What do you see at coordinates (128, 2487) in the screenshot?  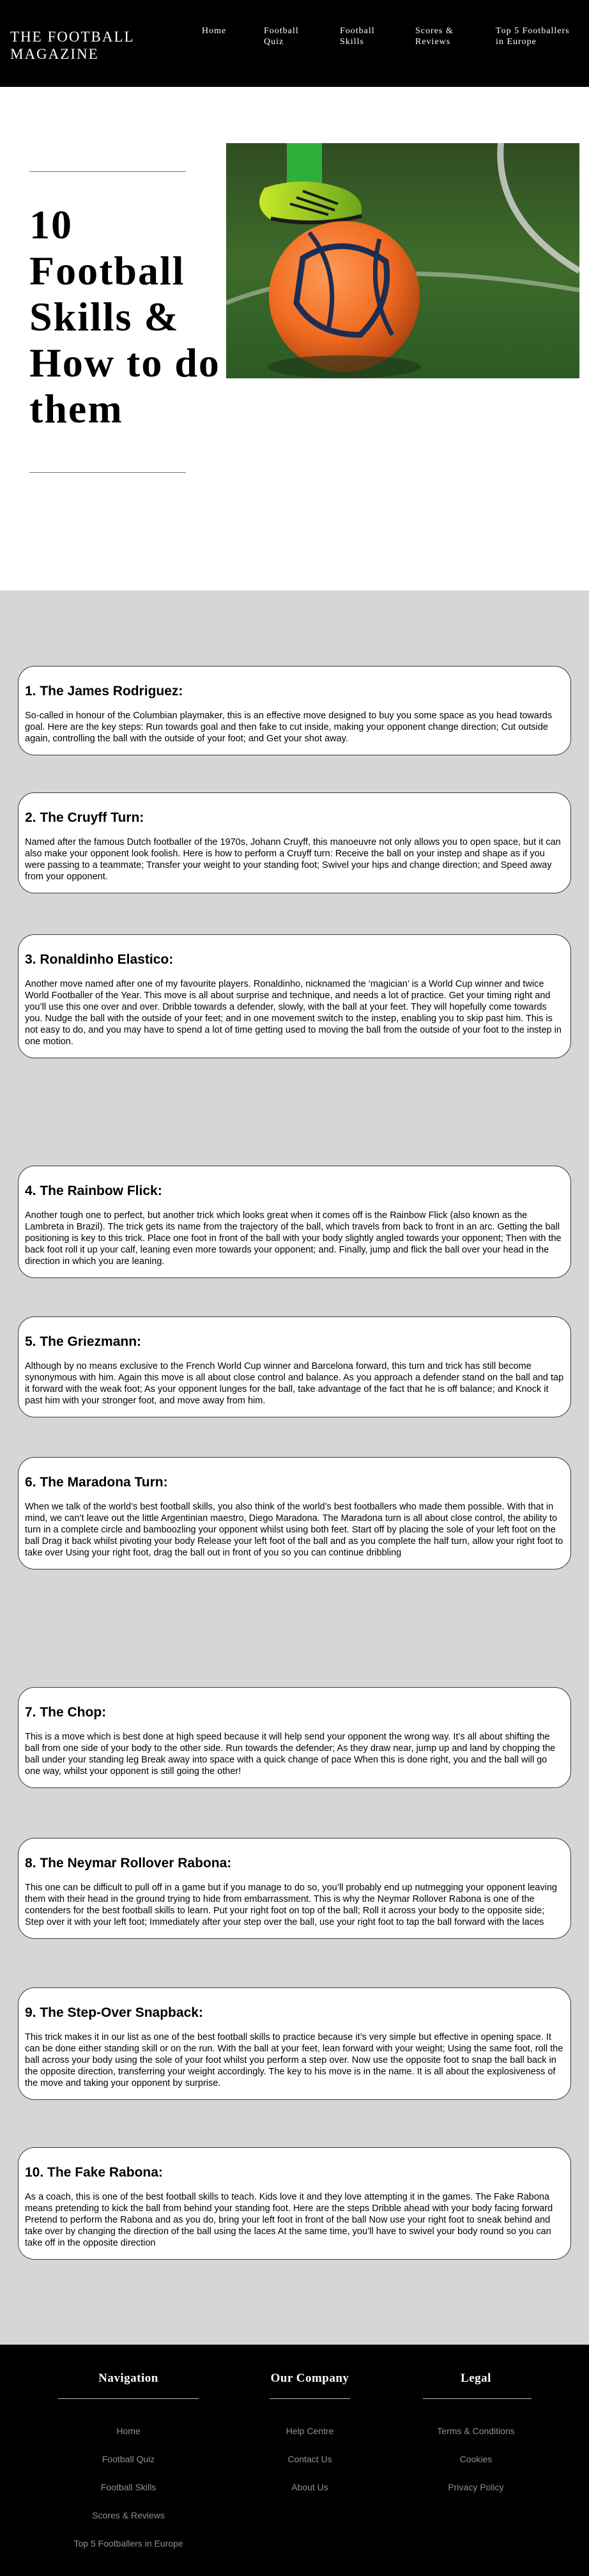 I see `footer-link-football-skills: Football Skills` at bounding box center [128, 2487].